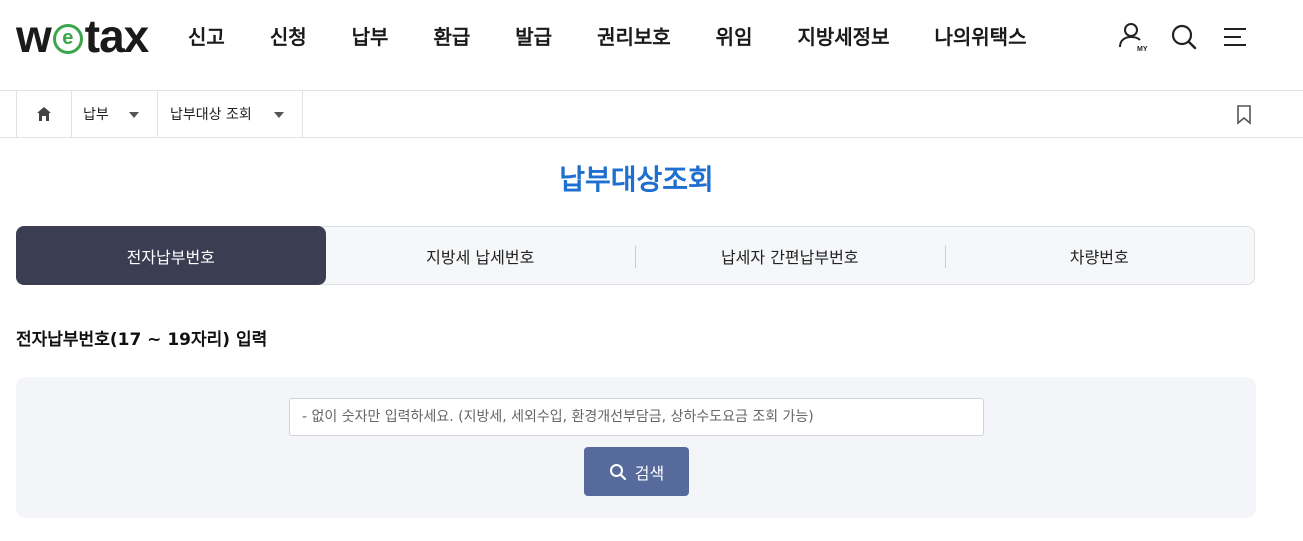 The height and width of the screenshot is (541, 1303). I want to click on search-button: 검색, so click(636, 471).